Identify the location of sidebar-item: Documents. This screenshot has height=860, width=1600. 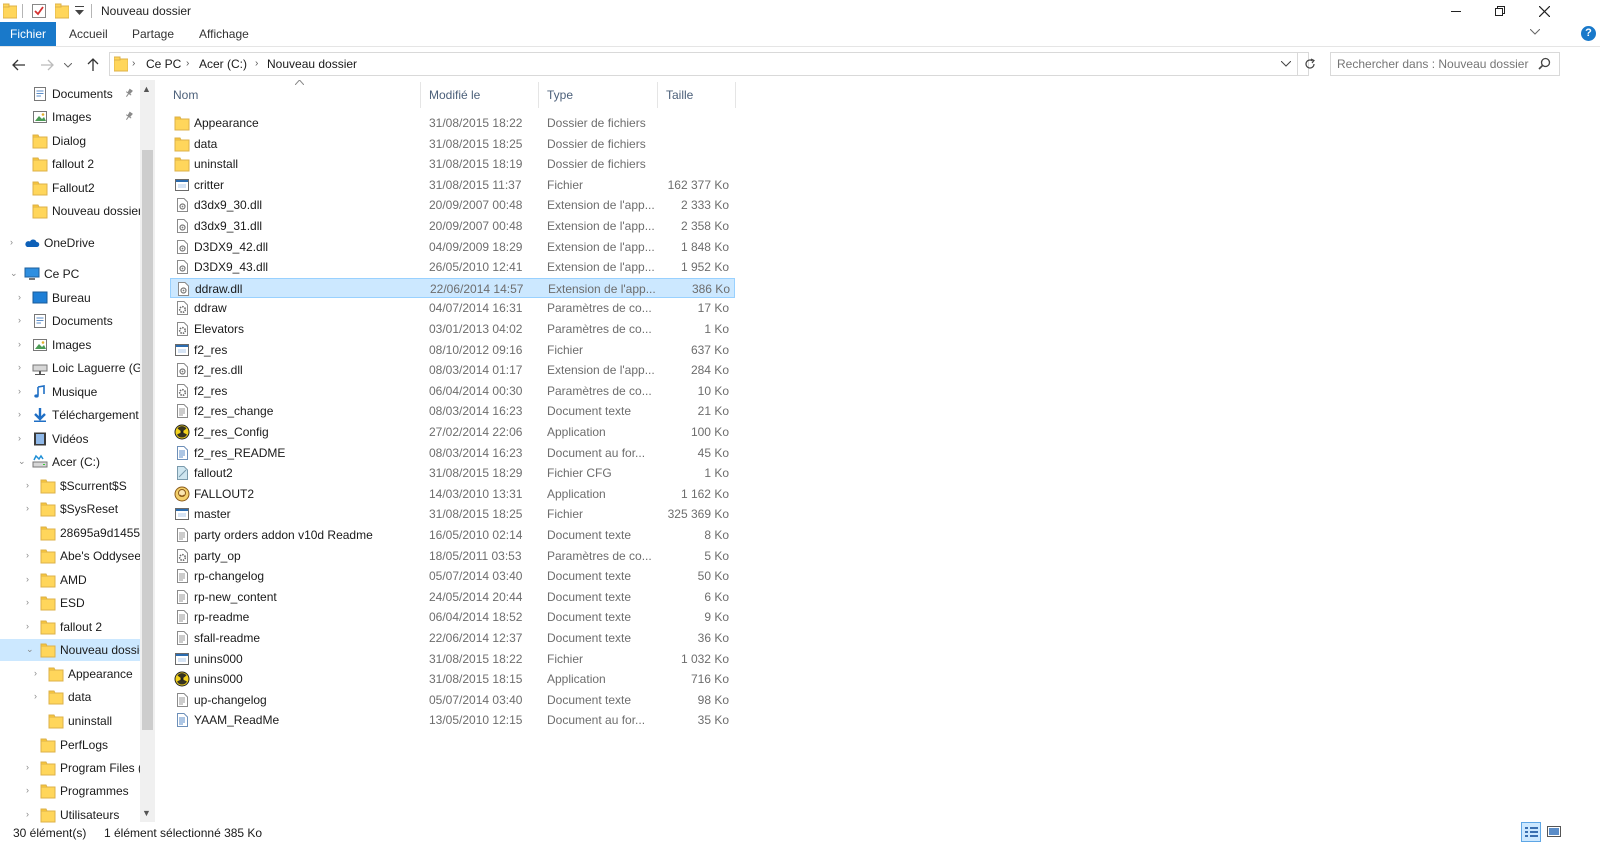
(70, 94).